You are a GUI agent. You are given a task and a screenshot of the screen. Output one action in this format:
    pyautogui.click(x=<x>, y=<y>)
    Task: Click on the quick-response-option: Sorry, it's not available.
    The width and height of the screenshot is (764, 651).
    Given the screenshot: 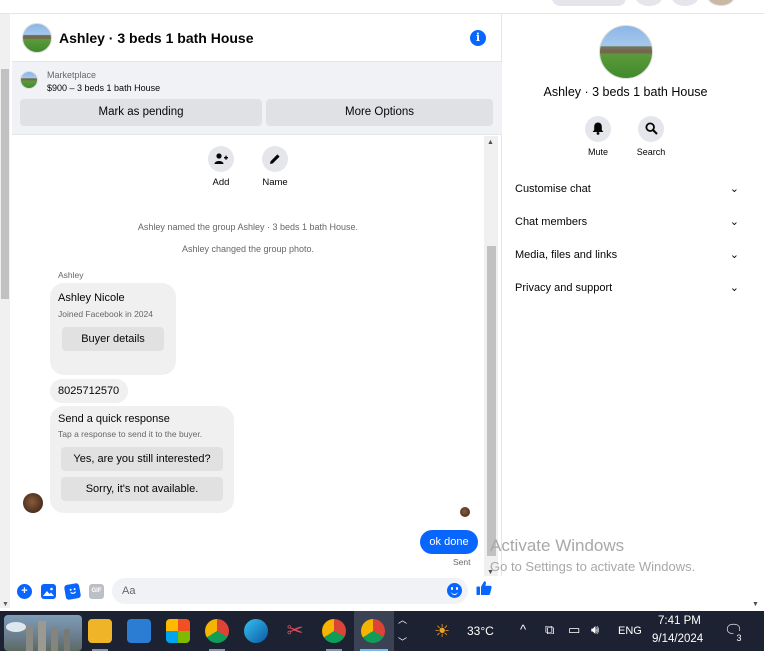 What is the action you would take?
    pyautogui.click(x=142, y=489)
    